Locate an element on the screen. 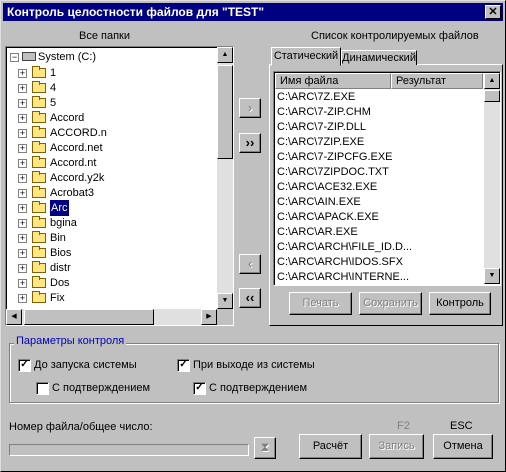 This screenshot has height=472, width=506. tree-folder-item: + Accord.y2k is located at coordinates (115, 178).